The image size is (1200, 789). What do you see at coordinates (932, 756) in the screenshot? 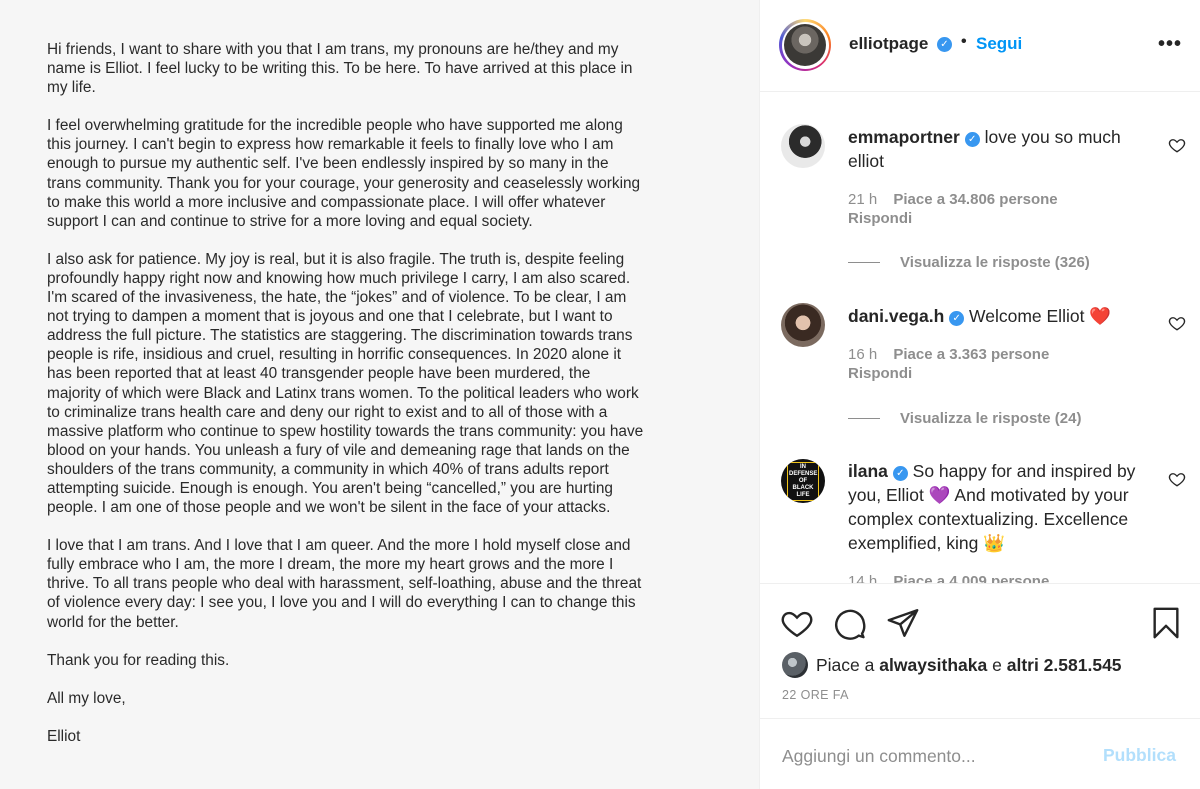
I see `comment-input` at bounding box center [932, 756].